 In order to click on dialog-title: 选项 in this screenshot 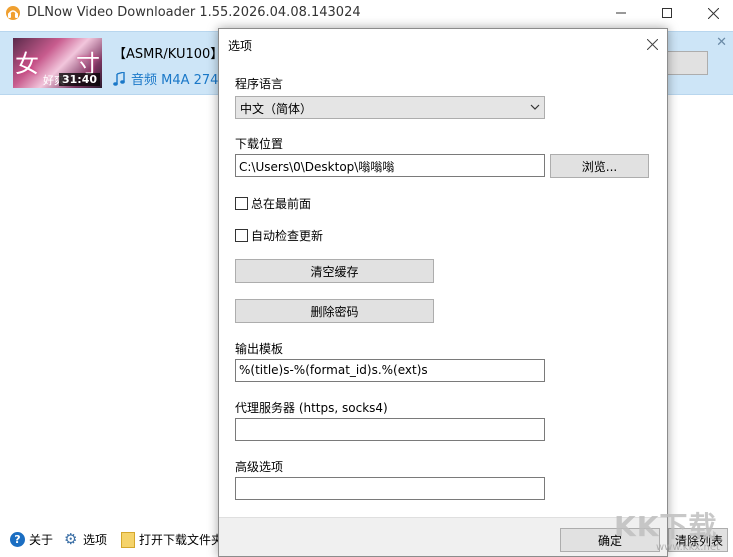, I will do `click(240, 46)`.